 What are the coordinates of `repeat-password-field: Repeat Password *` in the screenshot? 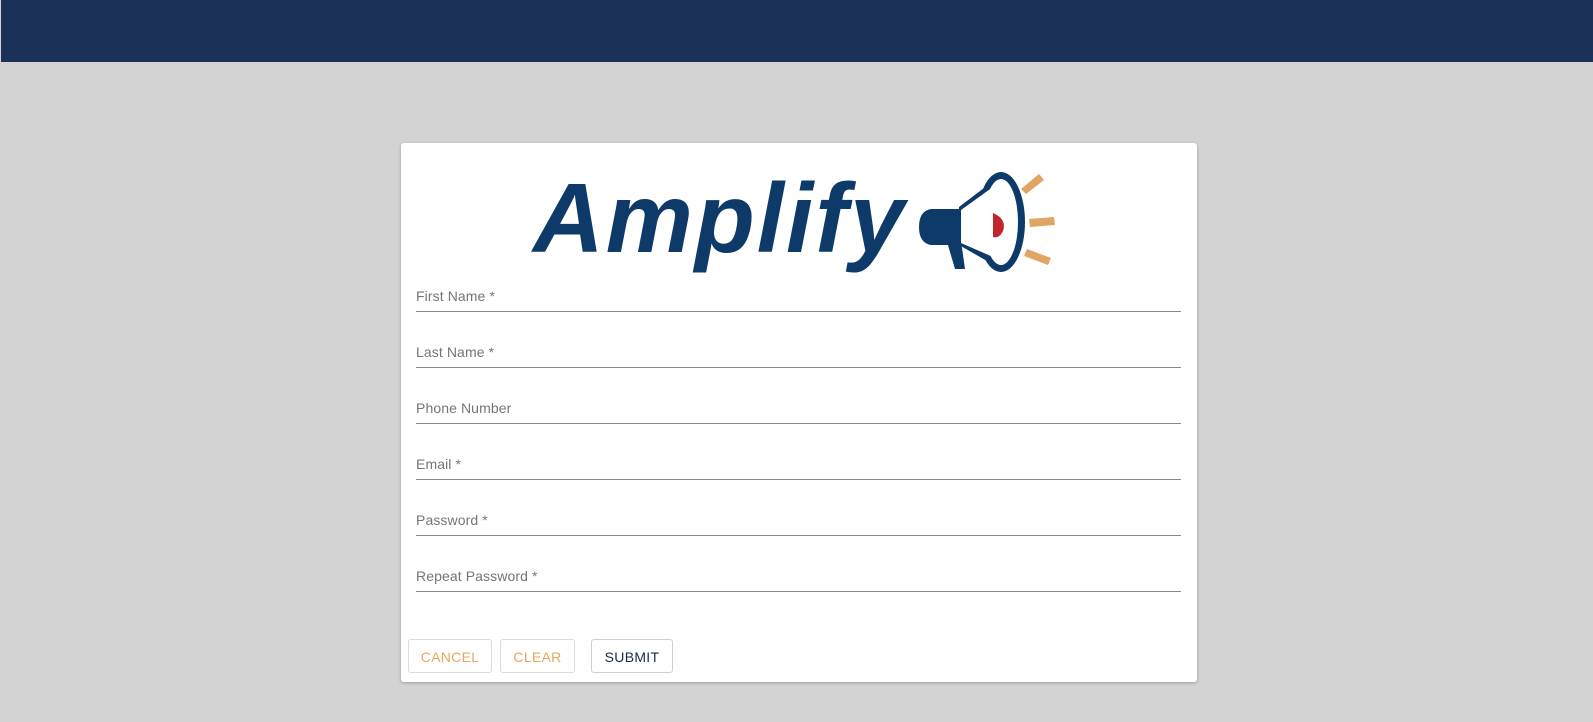 It's located at (800, 578).